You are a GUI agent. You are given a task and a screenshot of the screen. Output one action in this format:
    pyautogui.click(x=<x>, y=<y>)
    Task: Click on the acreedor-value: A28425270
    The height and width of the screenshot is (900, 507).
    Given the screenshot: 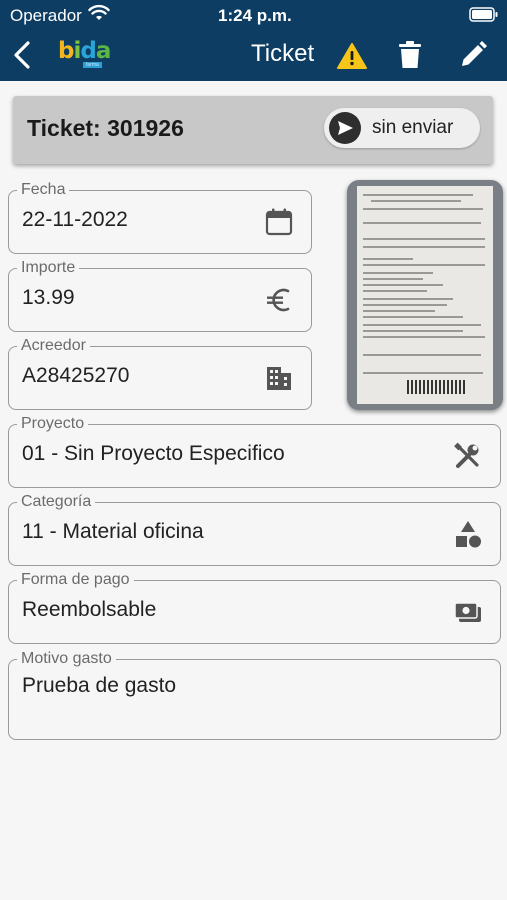 What is the action you would take?
    pyautogui.click(x=76, y=375)
    